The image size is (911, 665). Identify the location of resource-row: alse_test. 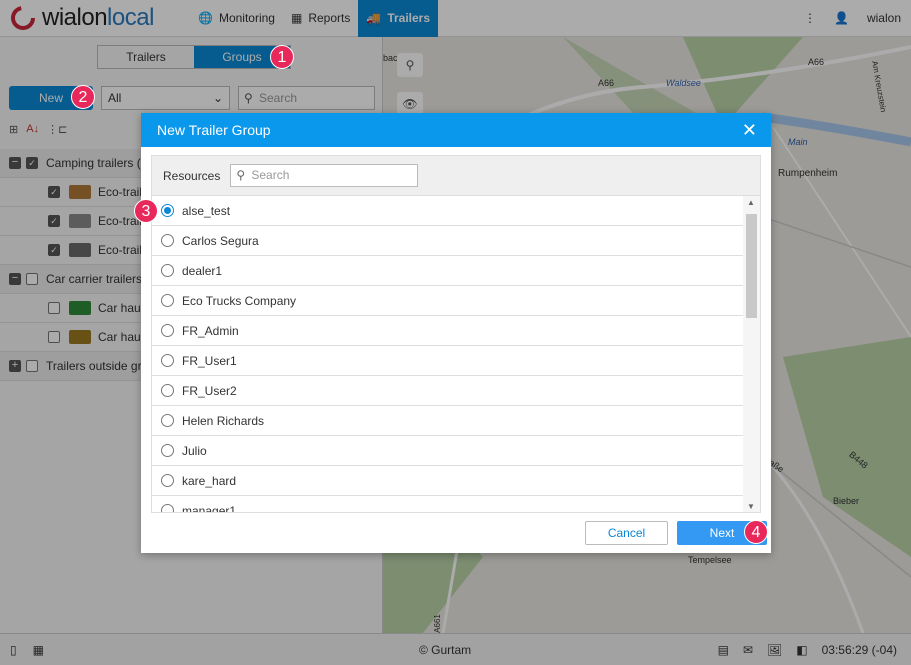
(448, 211).